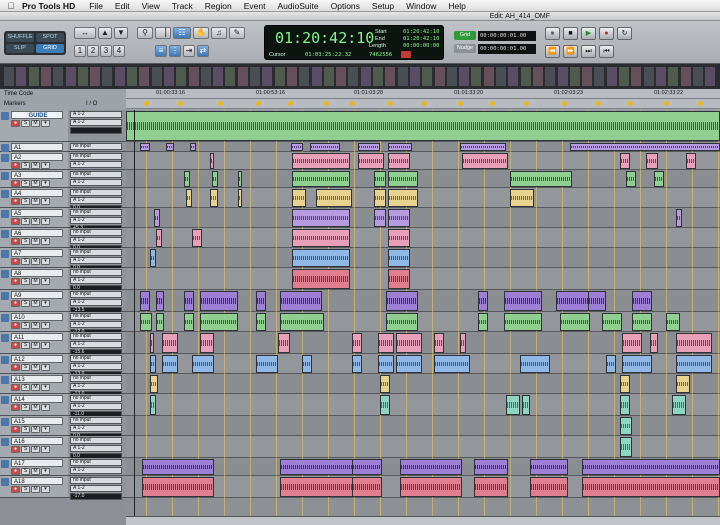  What do you see at coordinates (462, 6) in the screenshot?
I see `menu-help: Help` at bounding box center [462, 6].